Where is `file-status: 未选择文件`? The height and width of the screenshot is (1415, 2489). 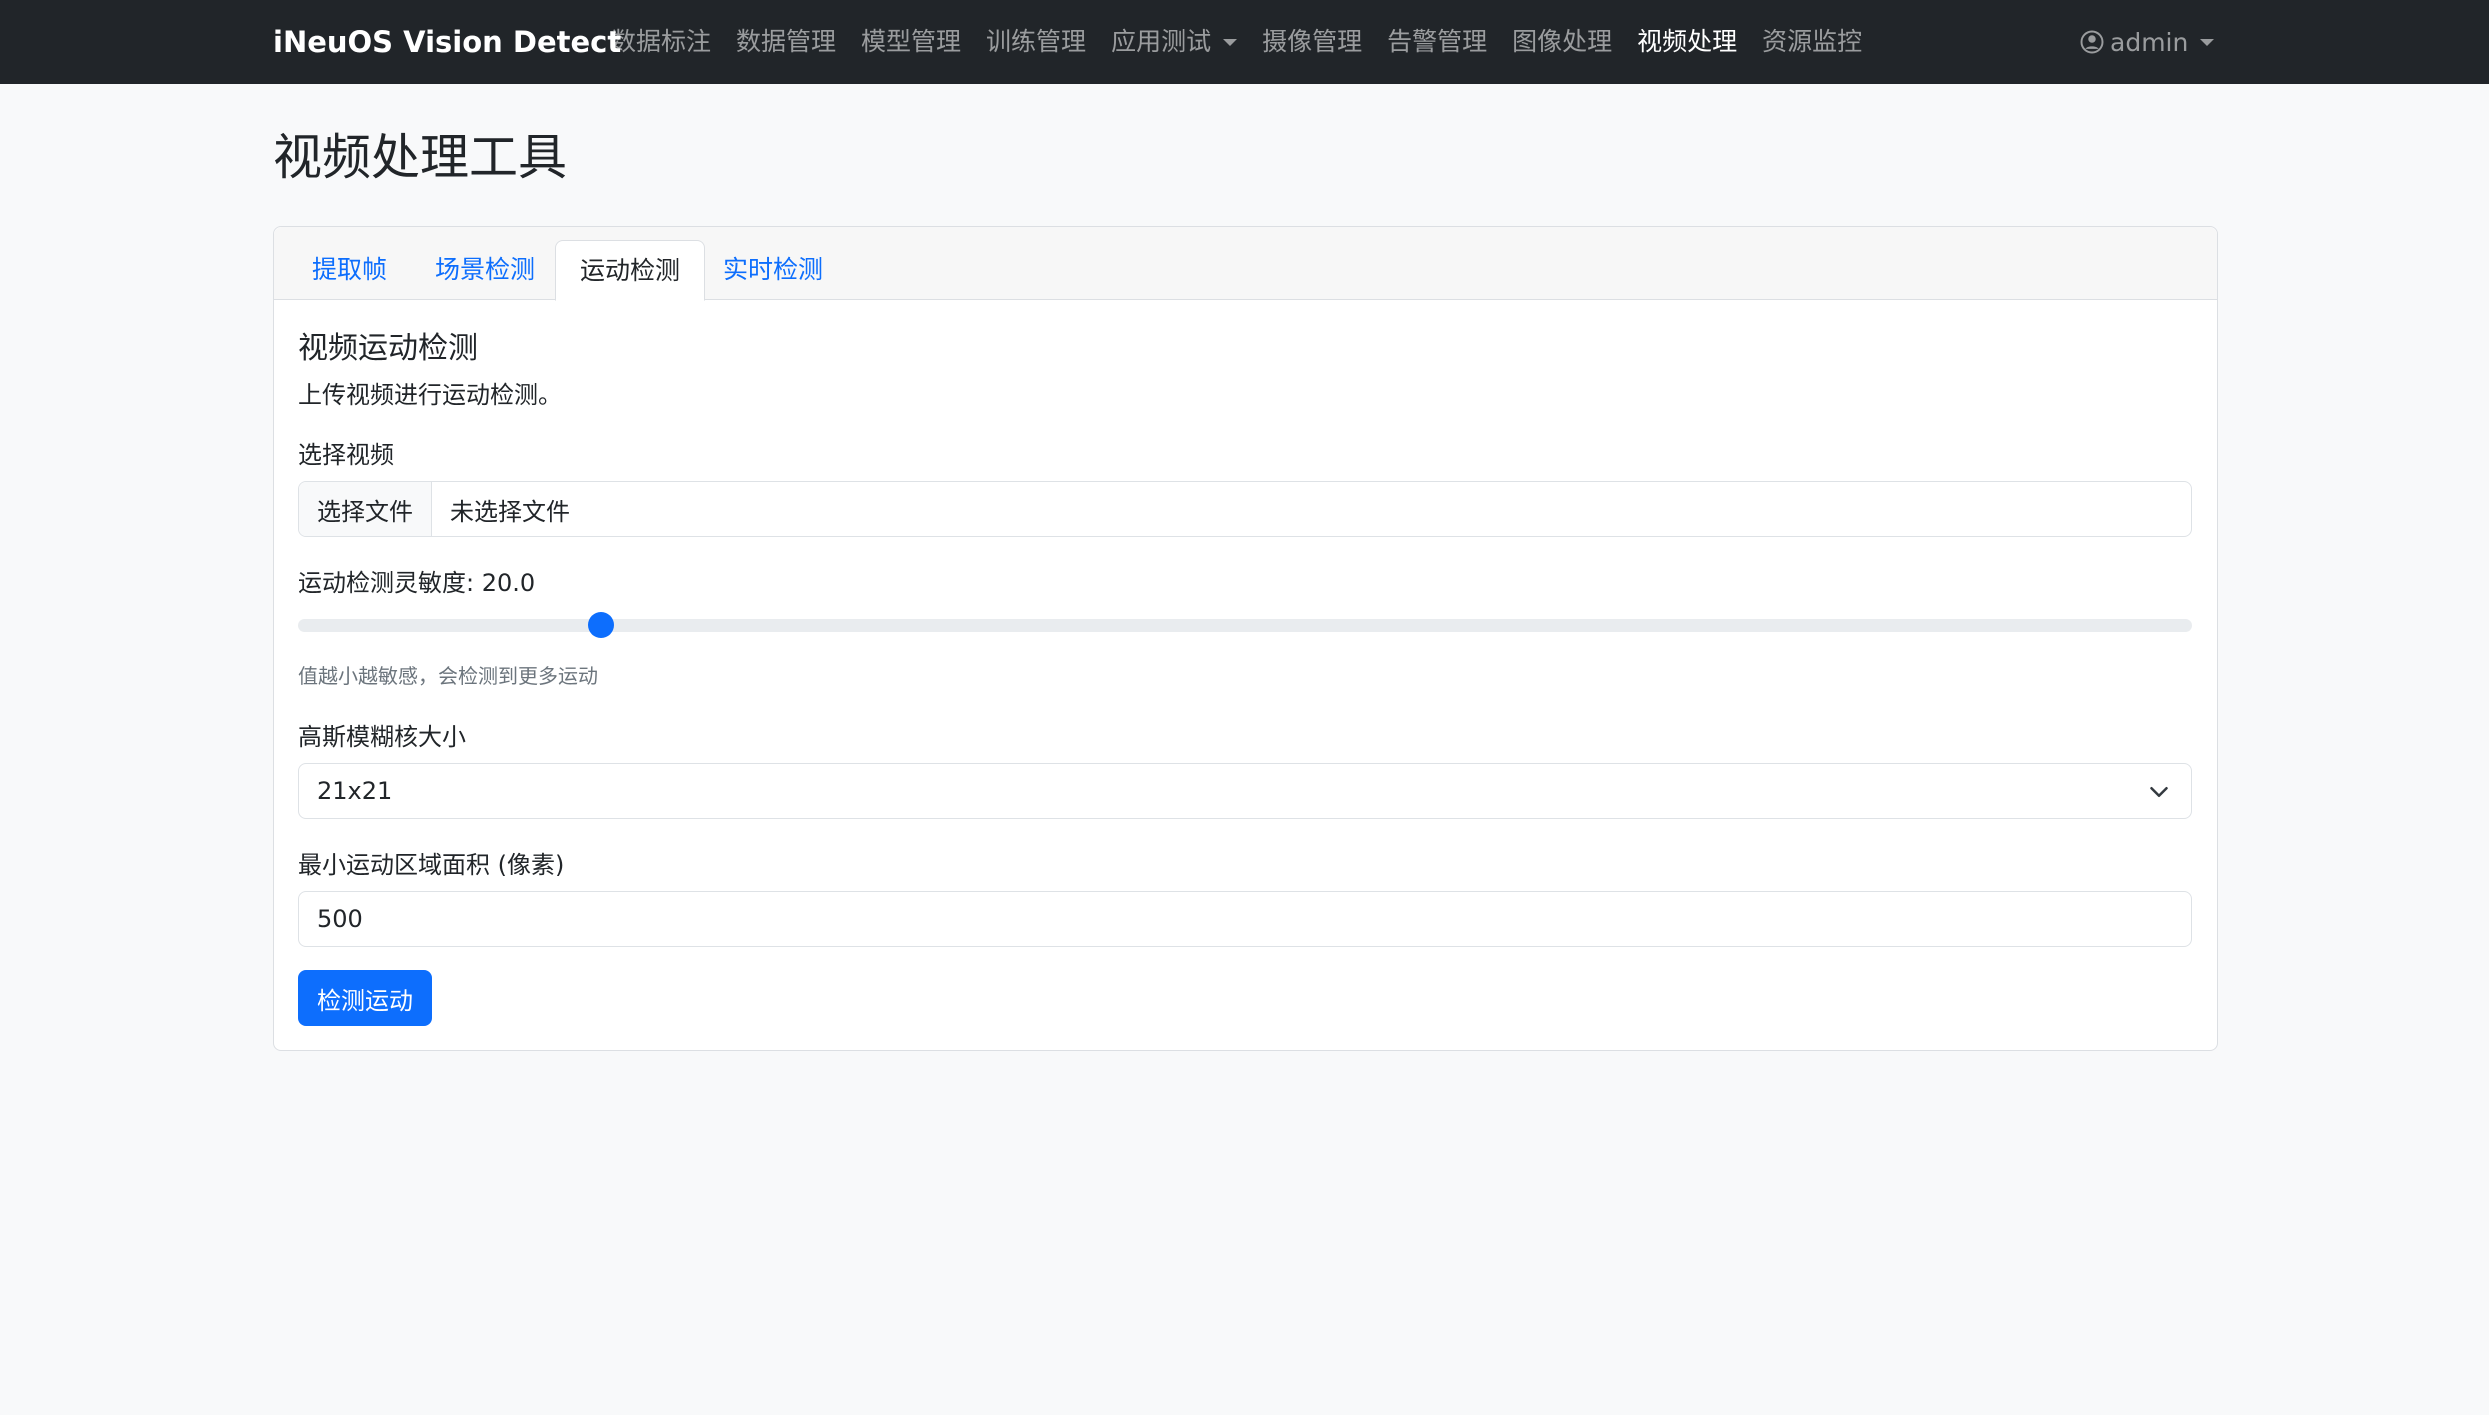
file-status: 未选择文件 is located at coordinates (510, 511).